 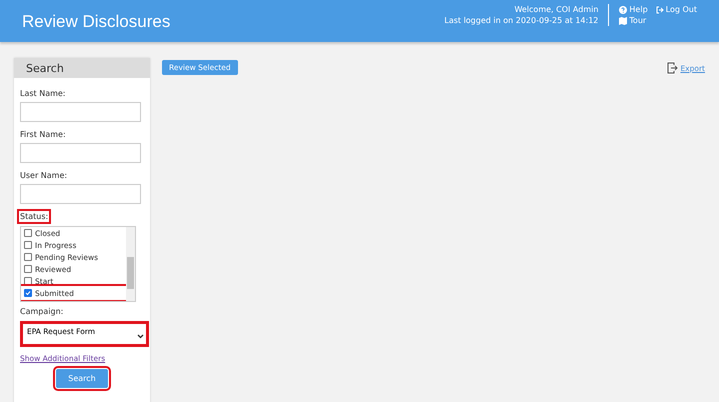 What do you see at coordinates (521, 20) in the screenshot?
I see `last-login-text: Last logged in on 2020-09-25 at 14:12` at bounding box center [521, 20].